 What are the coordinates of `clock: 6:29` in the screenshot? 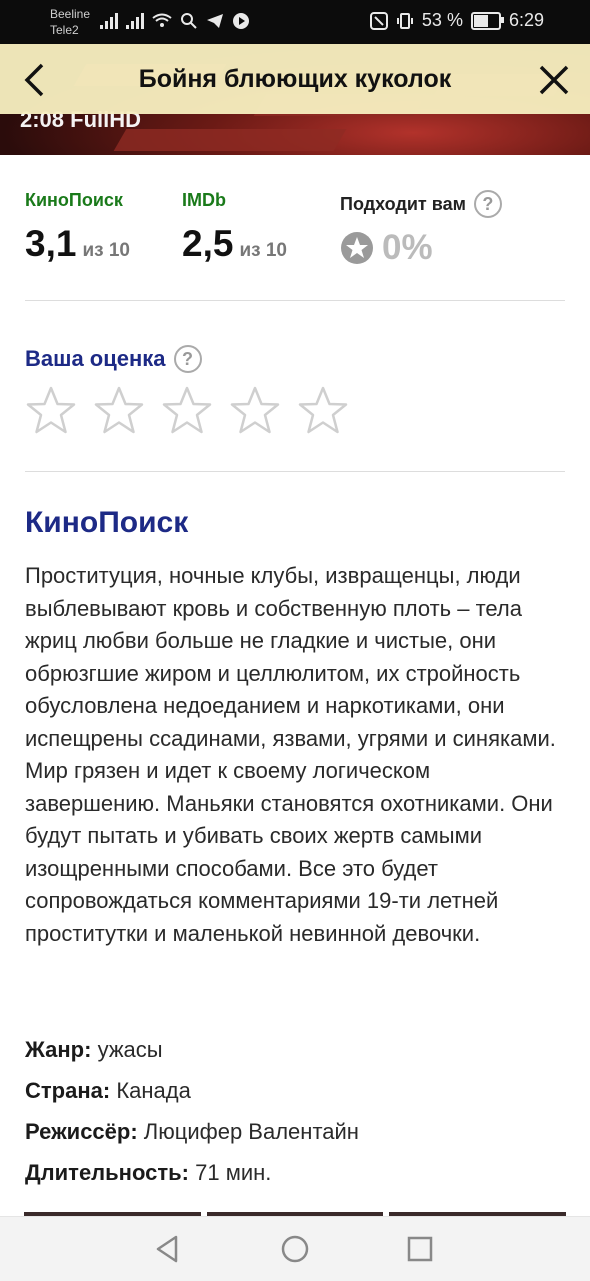 It's located at (526, 20).